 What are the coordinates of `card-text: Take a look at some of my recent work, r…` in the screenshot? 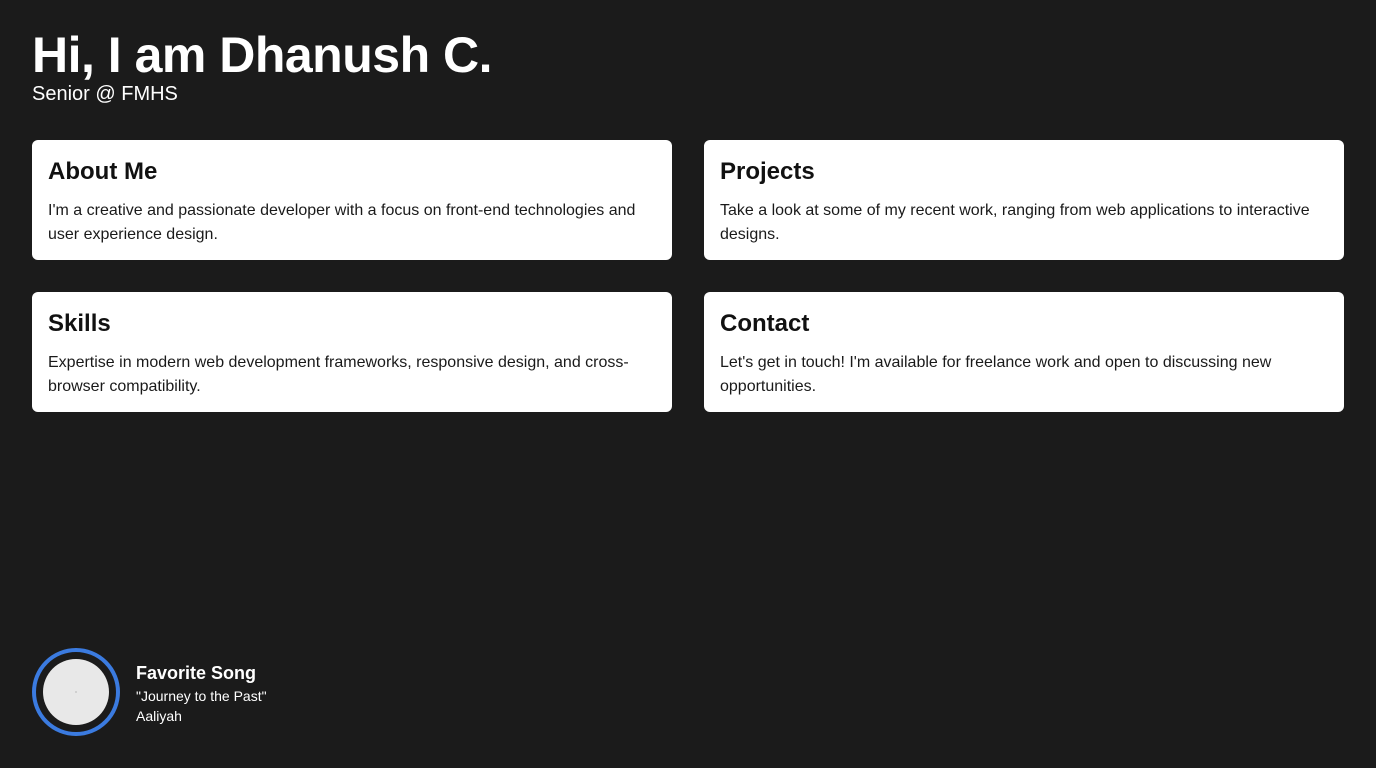 It's located at (1015, 222).